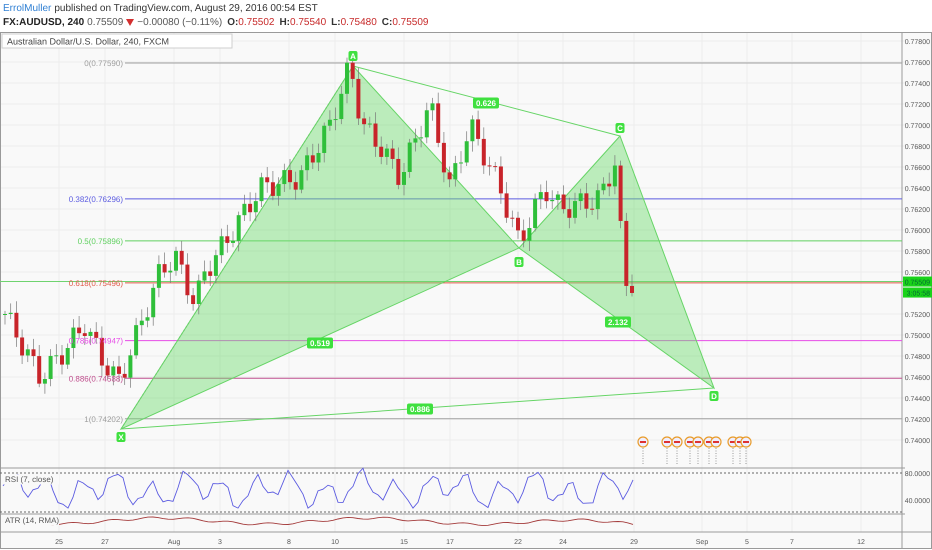 The width and height of the screenshot is (932, 550). What do you see at coordinates (121, 437) in the screenshot?
I see `pattern-point-label: X` at bounding box center [121, 437].